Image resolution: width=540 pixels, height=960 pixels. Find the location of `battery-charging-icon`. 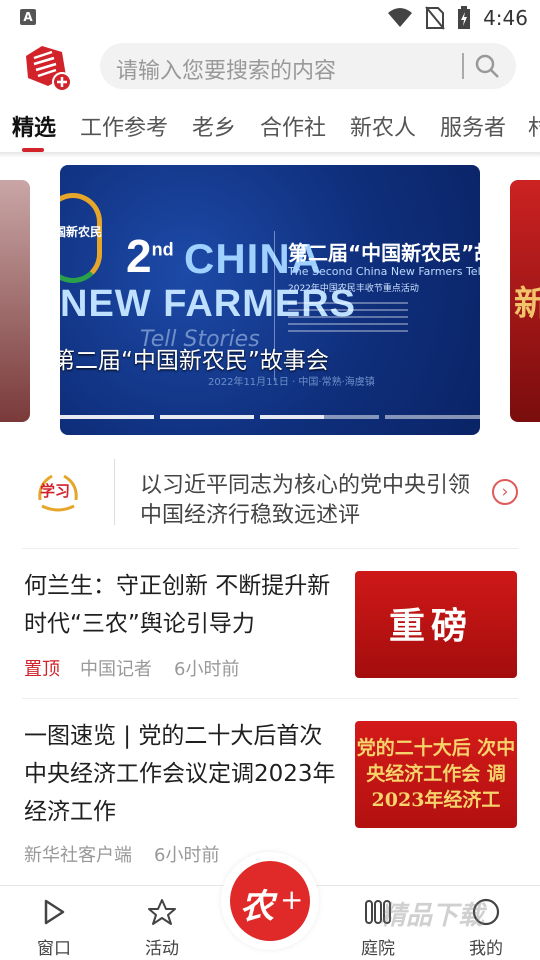

battery-charging-icon is located at coordinates (464, 17).